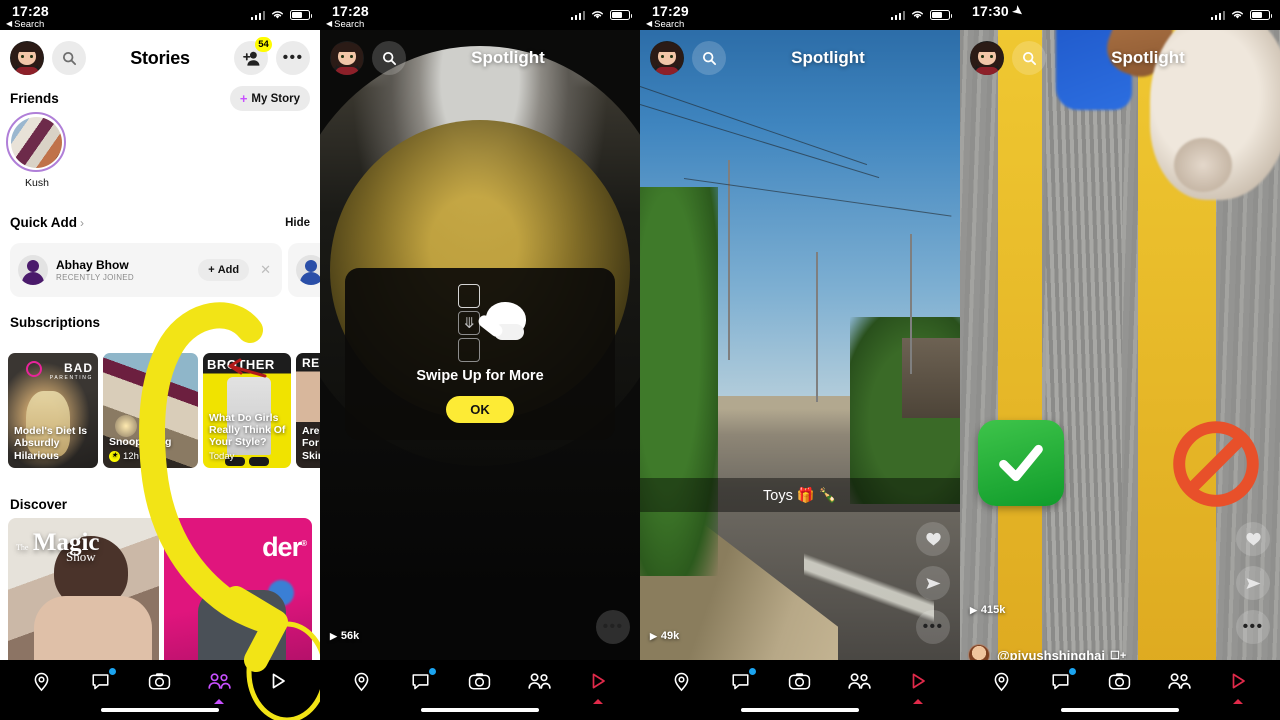 This screenshot has width=1280, height=720. Describe the element at coordinates (37, 183) in the screenshot. I see `friend-name: Kush` at that location.